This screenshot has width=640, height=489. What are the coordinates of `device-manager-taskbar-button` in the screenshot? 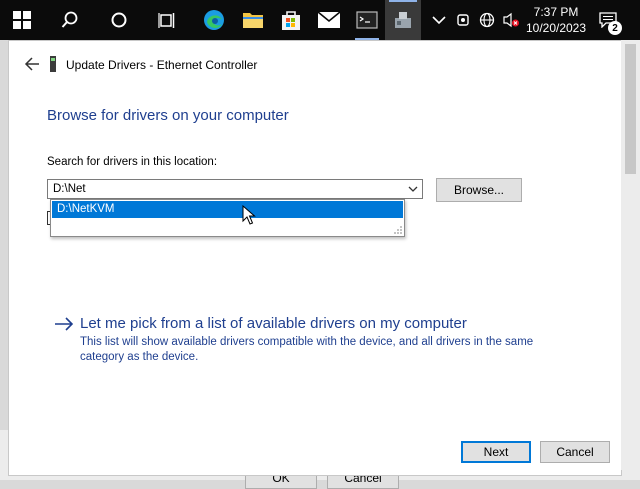 It's located at (403, 20).